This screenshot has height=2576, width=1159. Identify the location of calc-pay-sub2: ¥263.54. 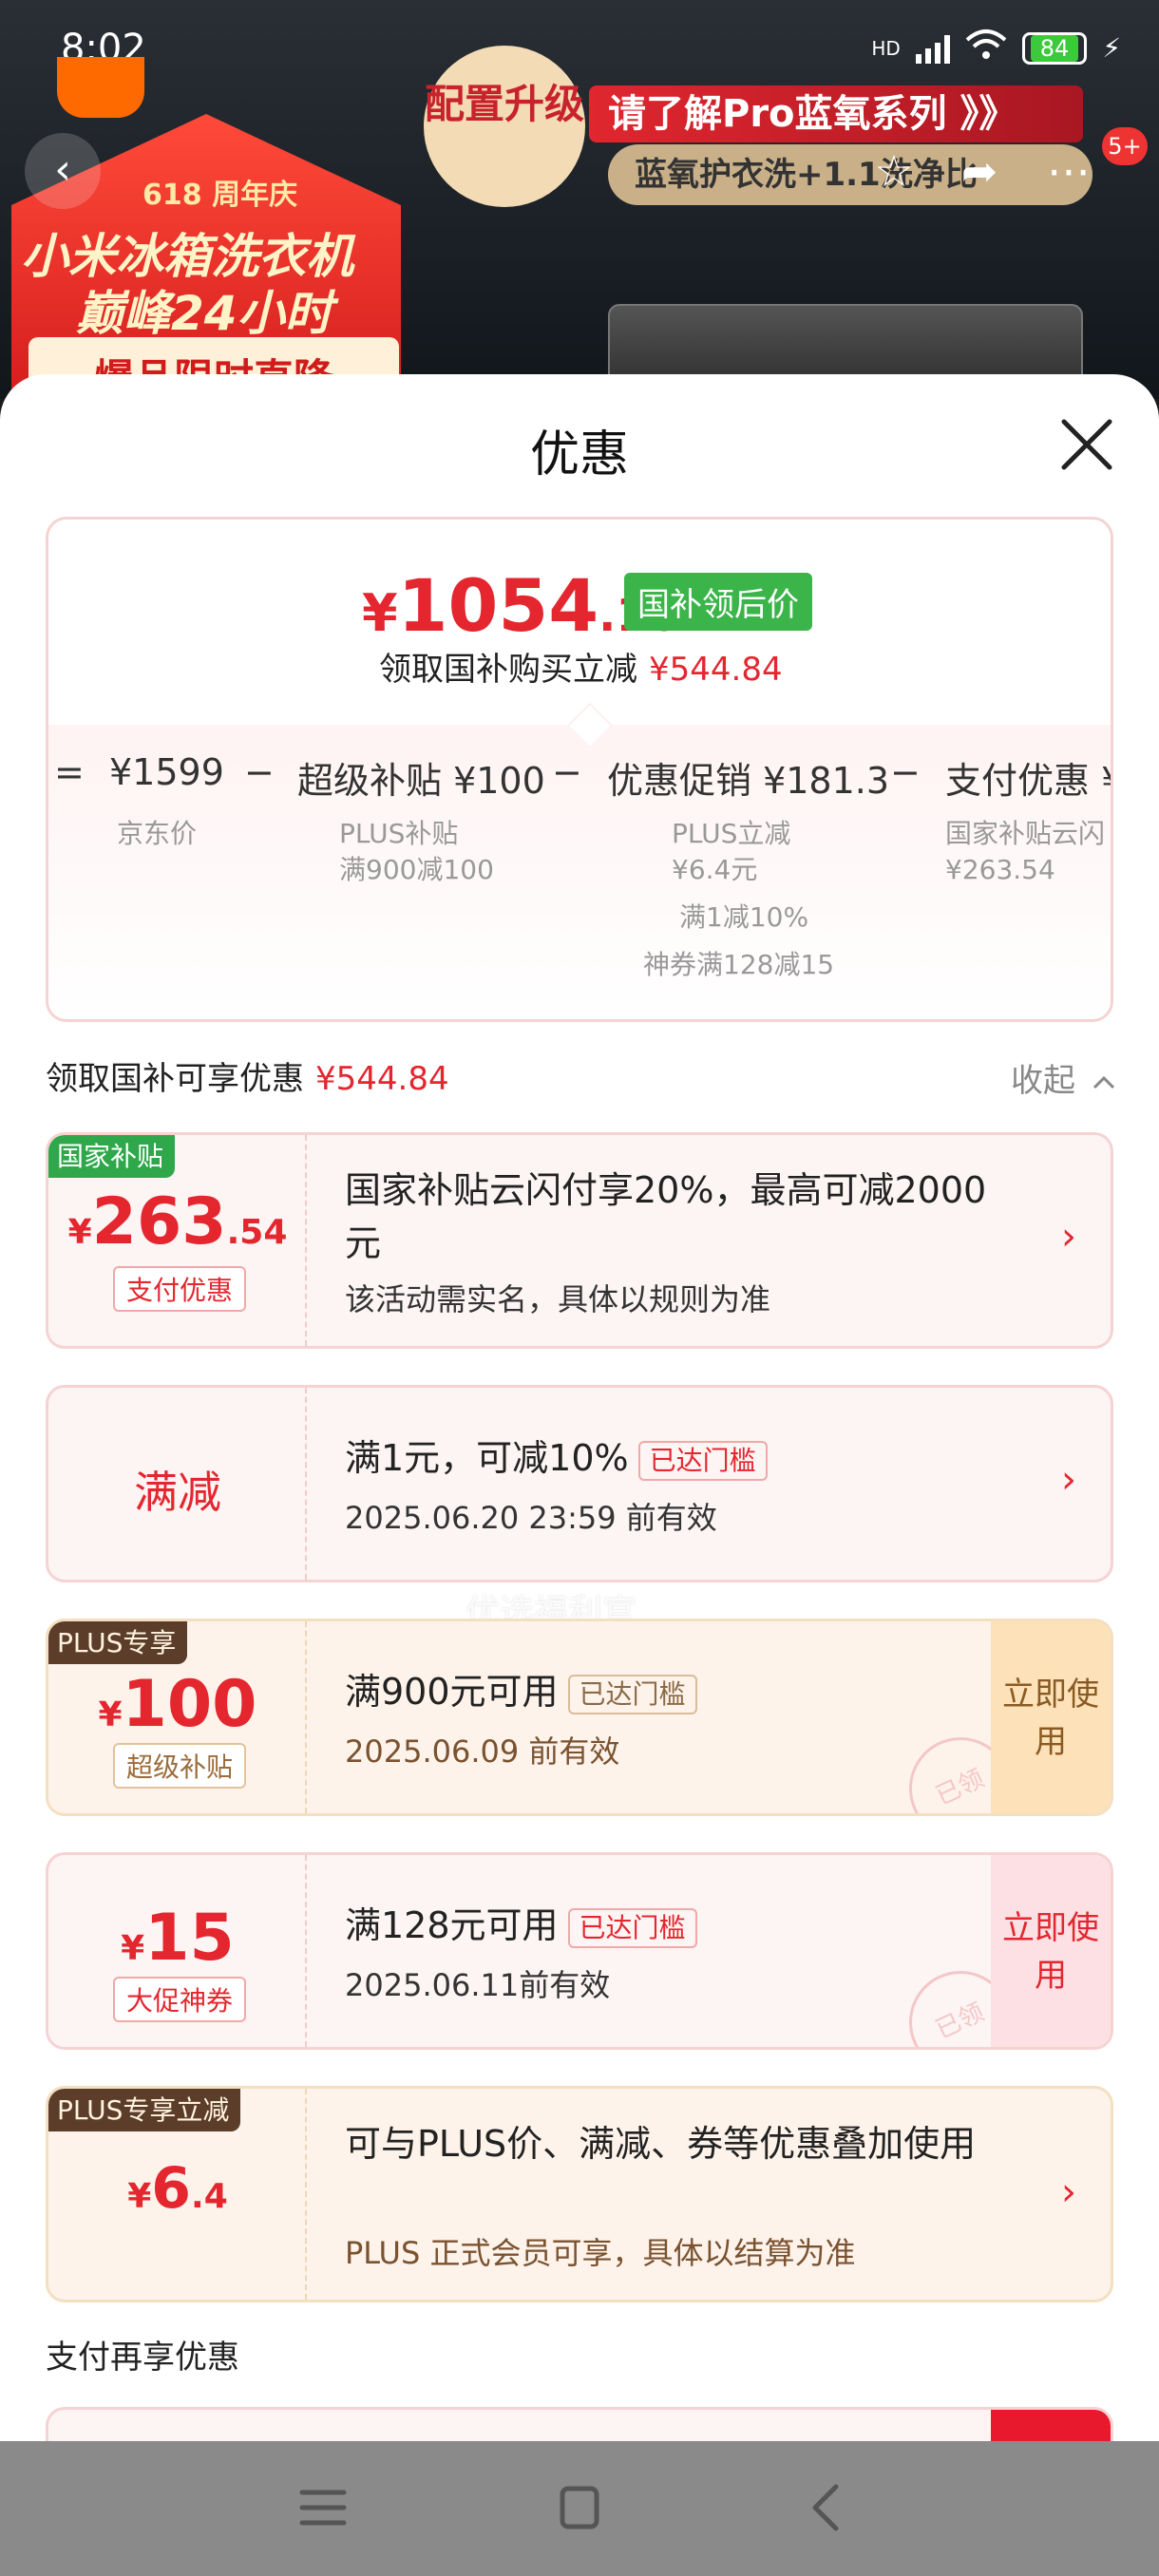
(1000, 869).